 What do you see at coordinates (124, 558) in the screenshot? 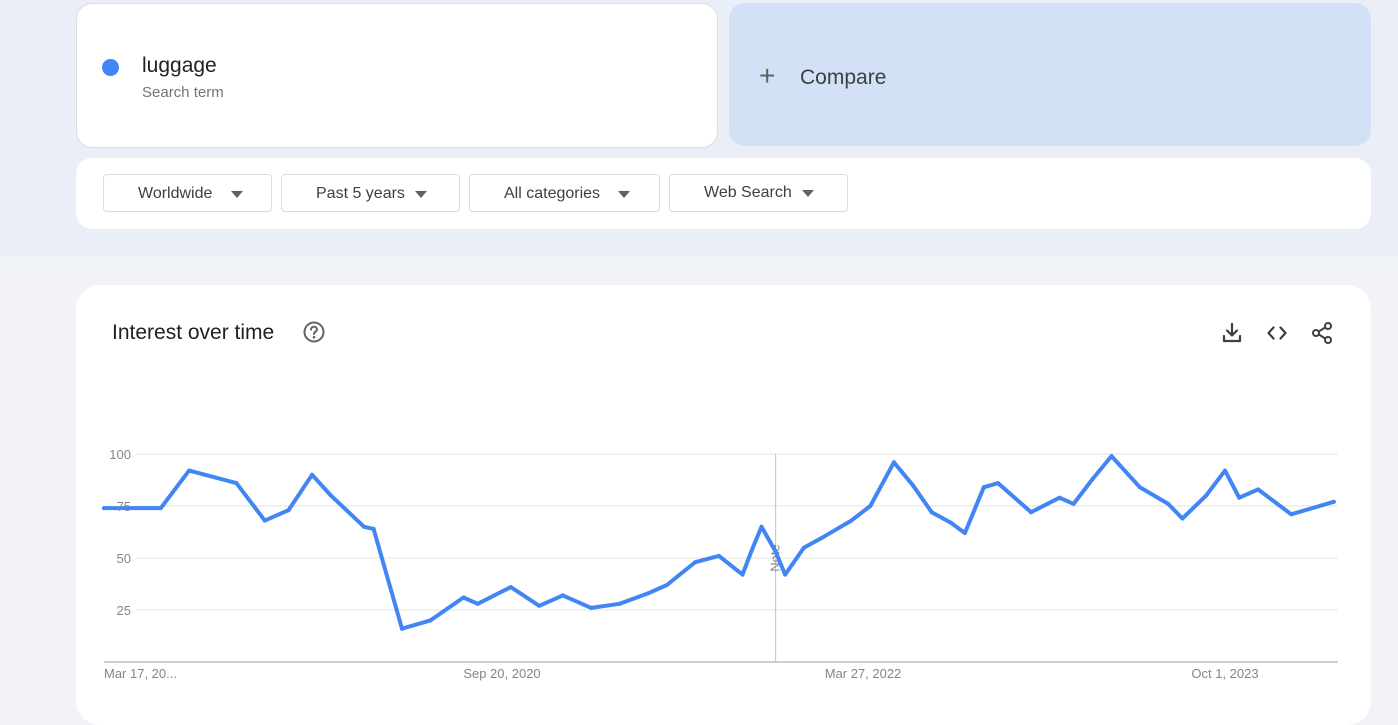
I see `y-tick-label: 50` at bounding box center [124, 558].